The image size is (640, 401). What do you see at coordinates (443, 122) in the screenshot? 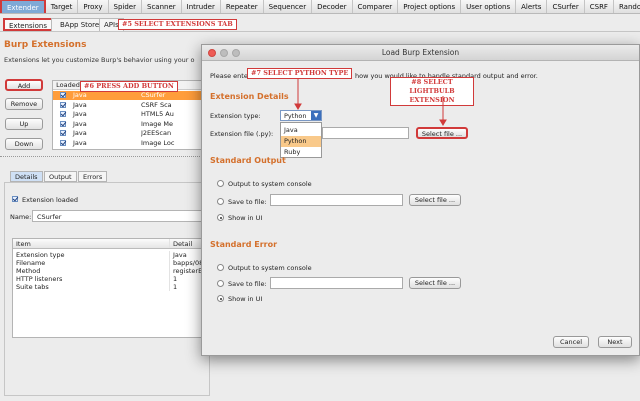
I see `arrow-head-select-file` at bounding box center [443, 122].